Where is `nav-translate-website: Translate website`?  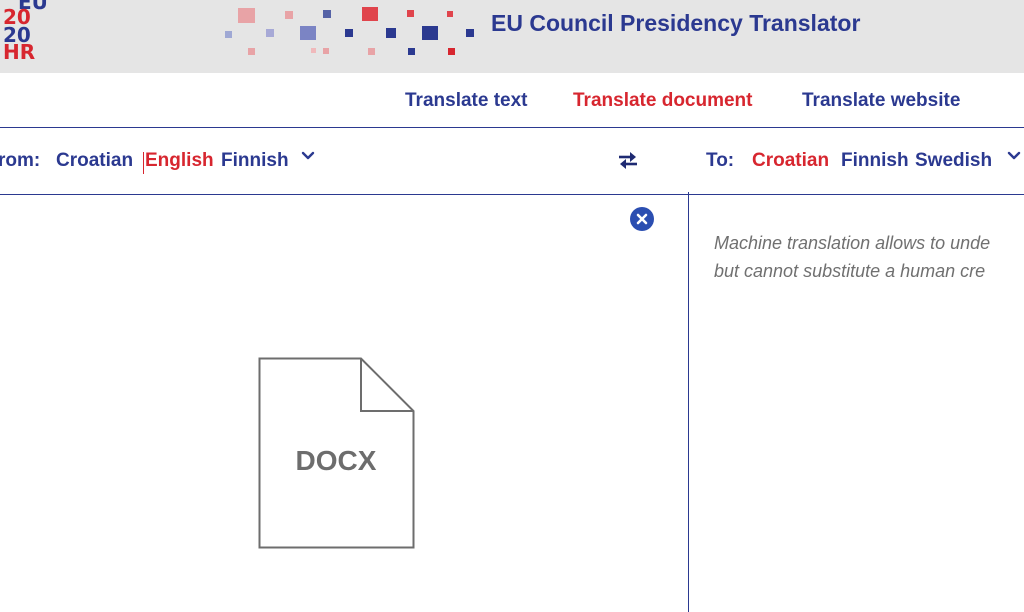
nav-translate-website: Translate website is located at coordinates (881, 101).